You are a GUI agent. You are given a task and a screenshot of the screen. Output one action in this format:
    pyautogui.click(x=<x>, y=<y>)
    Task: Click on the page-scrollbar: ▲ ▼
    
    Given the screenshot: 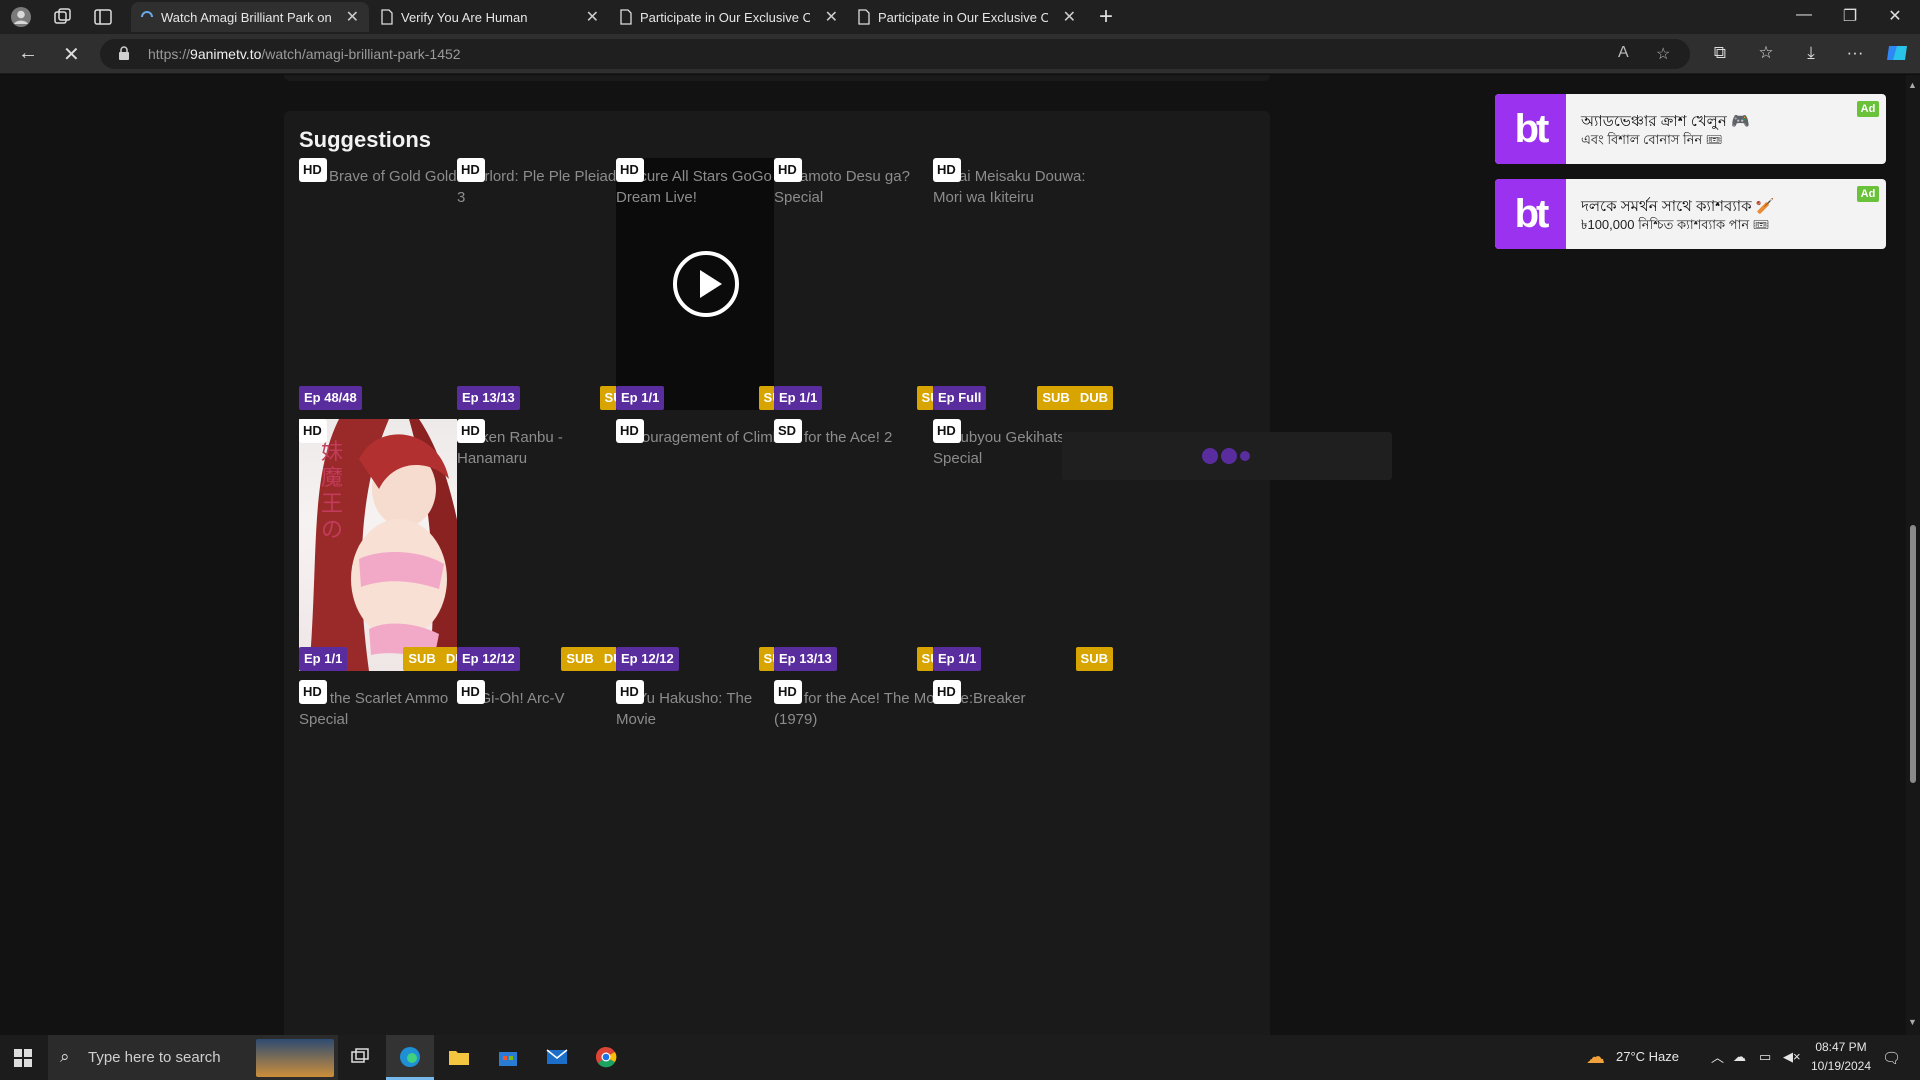 What is the action you would take?
    pyautogui.click(x=1913, y=555)
    